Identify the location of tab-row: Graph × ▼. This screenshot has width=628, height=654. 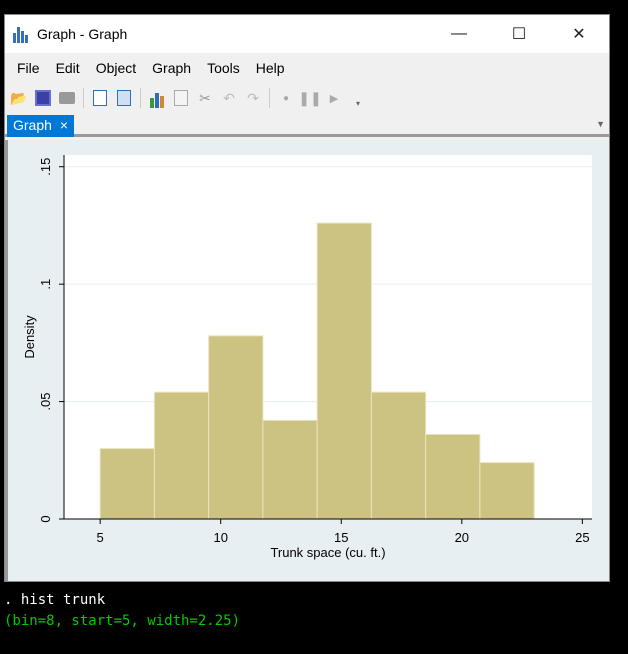
(307, 125).